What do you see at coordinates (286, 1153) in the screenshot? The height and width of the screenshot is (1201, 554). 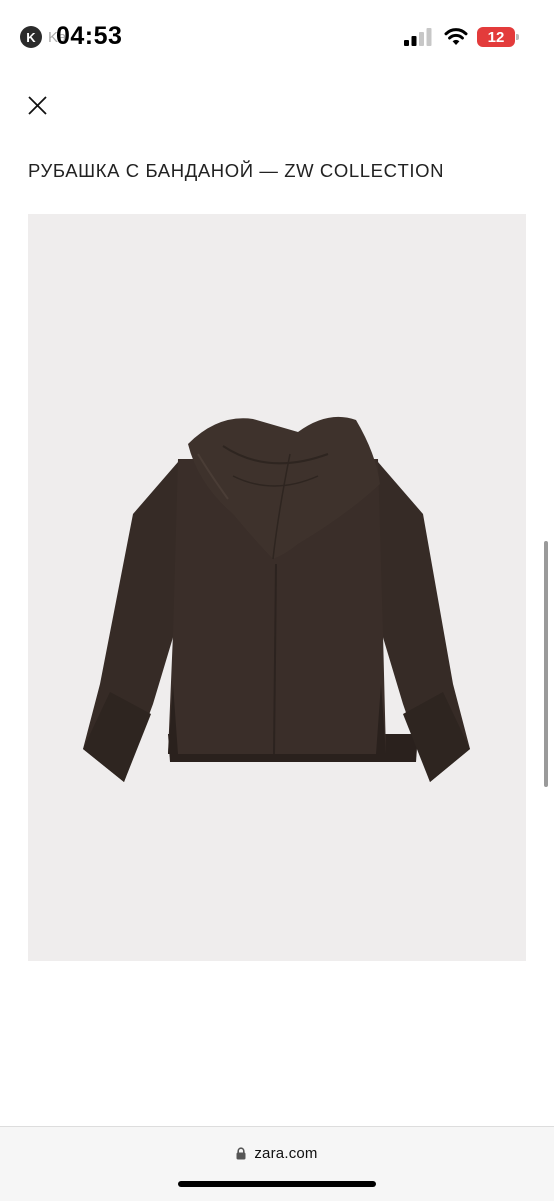 I see `url-text: zara.com` at bounding box center [286, 1153].